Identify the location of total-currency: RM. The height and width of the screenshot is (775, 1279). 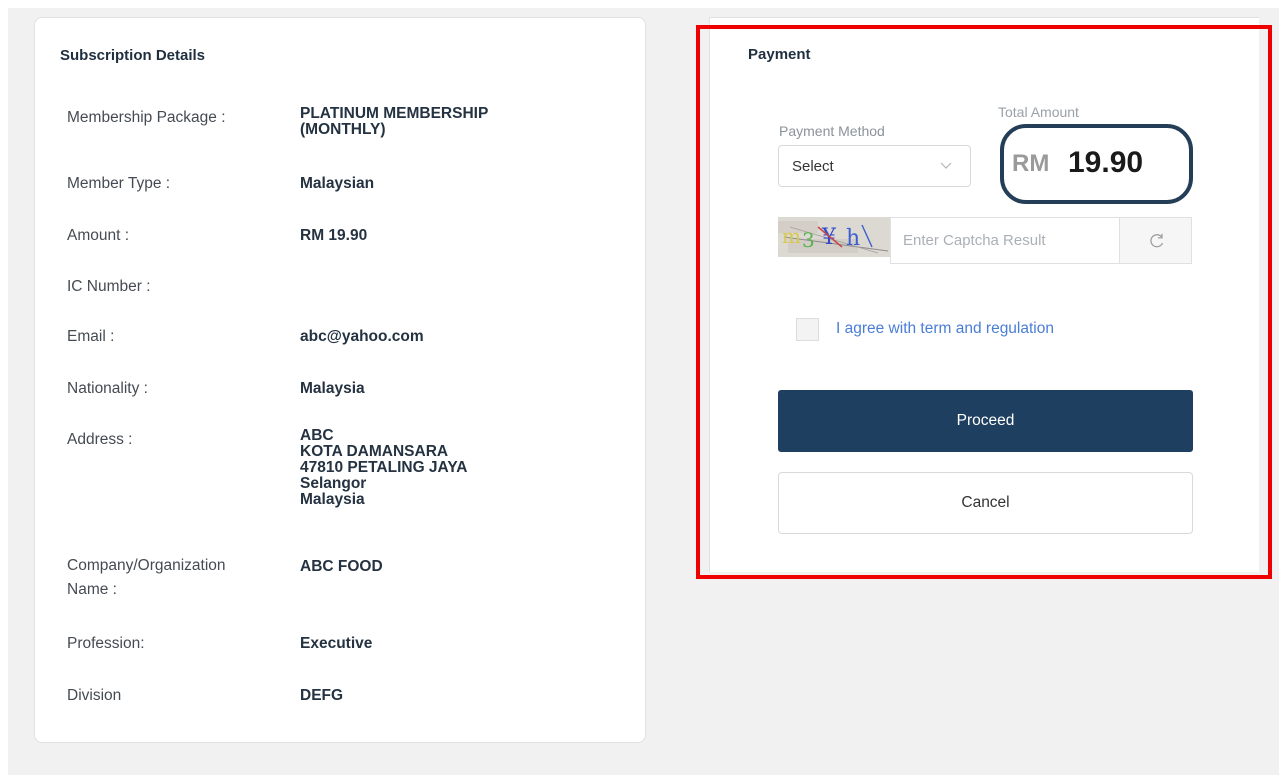
(1031, 163).